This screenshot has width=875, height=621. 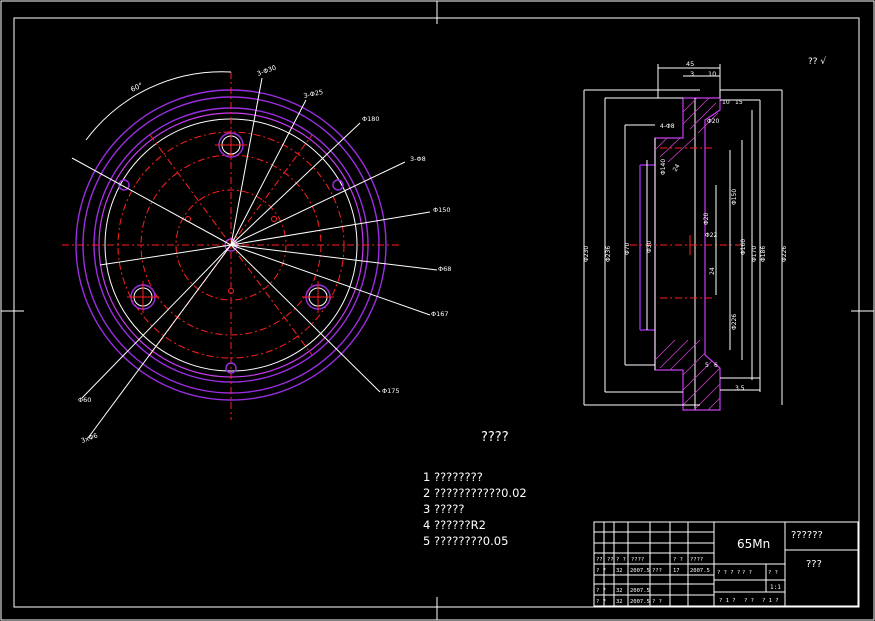 What do you see at coordinates (663, 167) in the screenshot?
I see `left-dim-5: Φ140` at bounding box center [663, 167].